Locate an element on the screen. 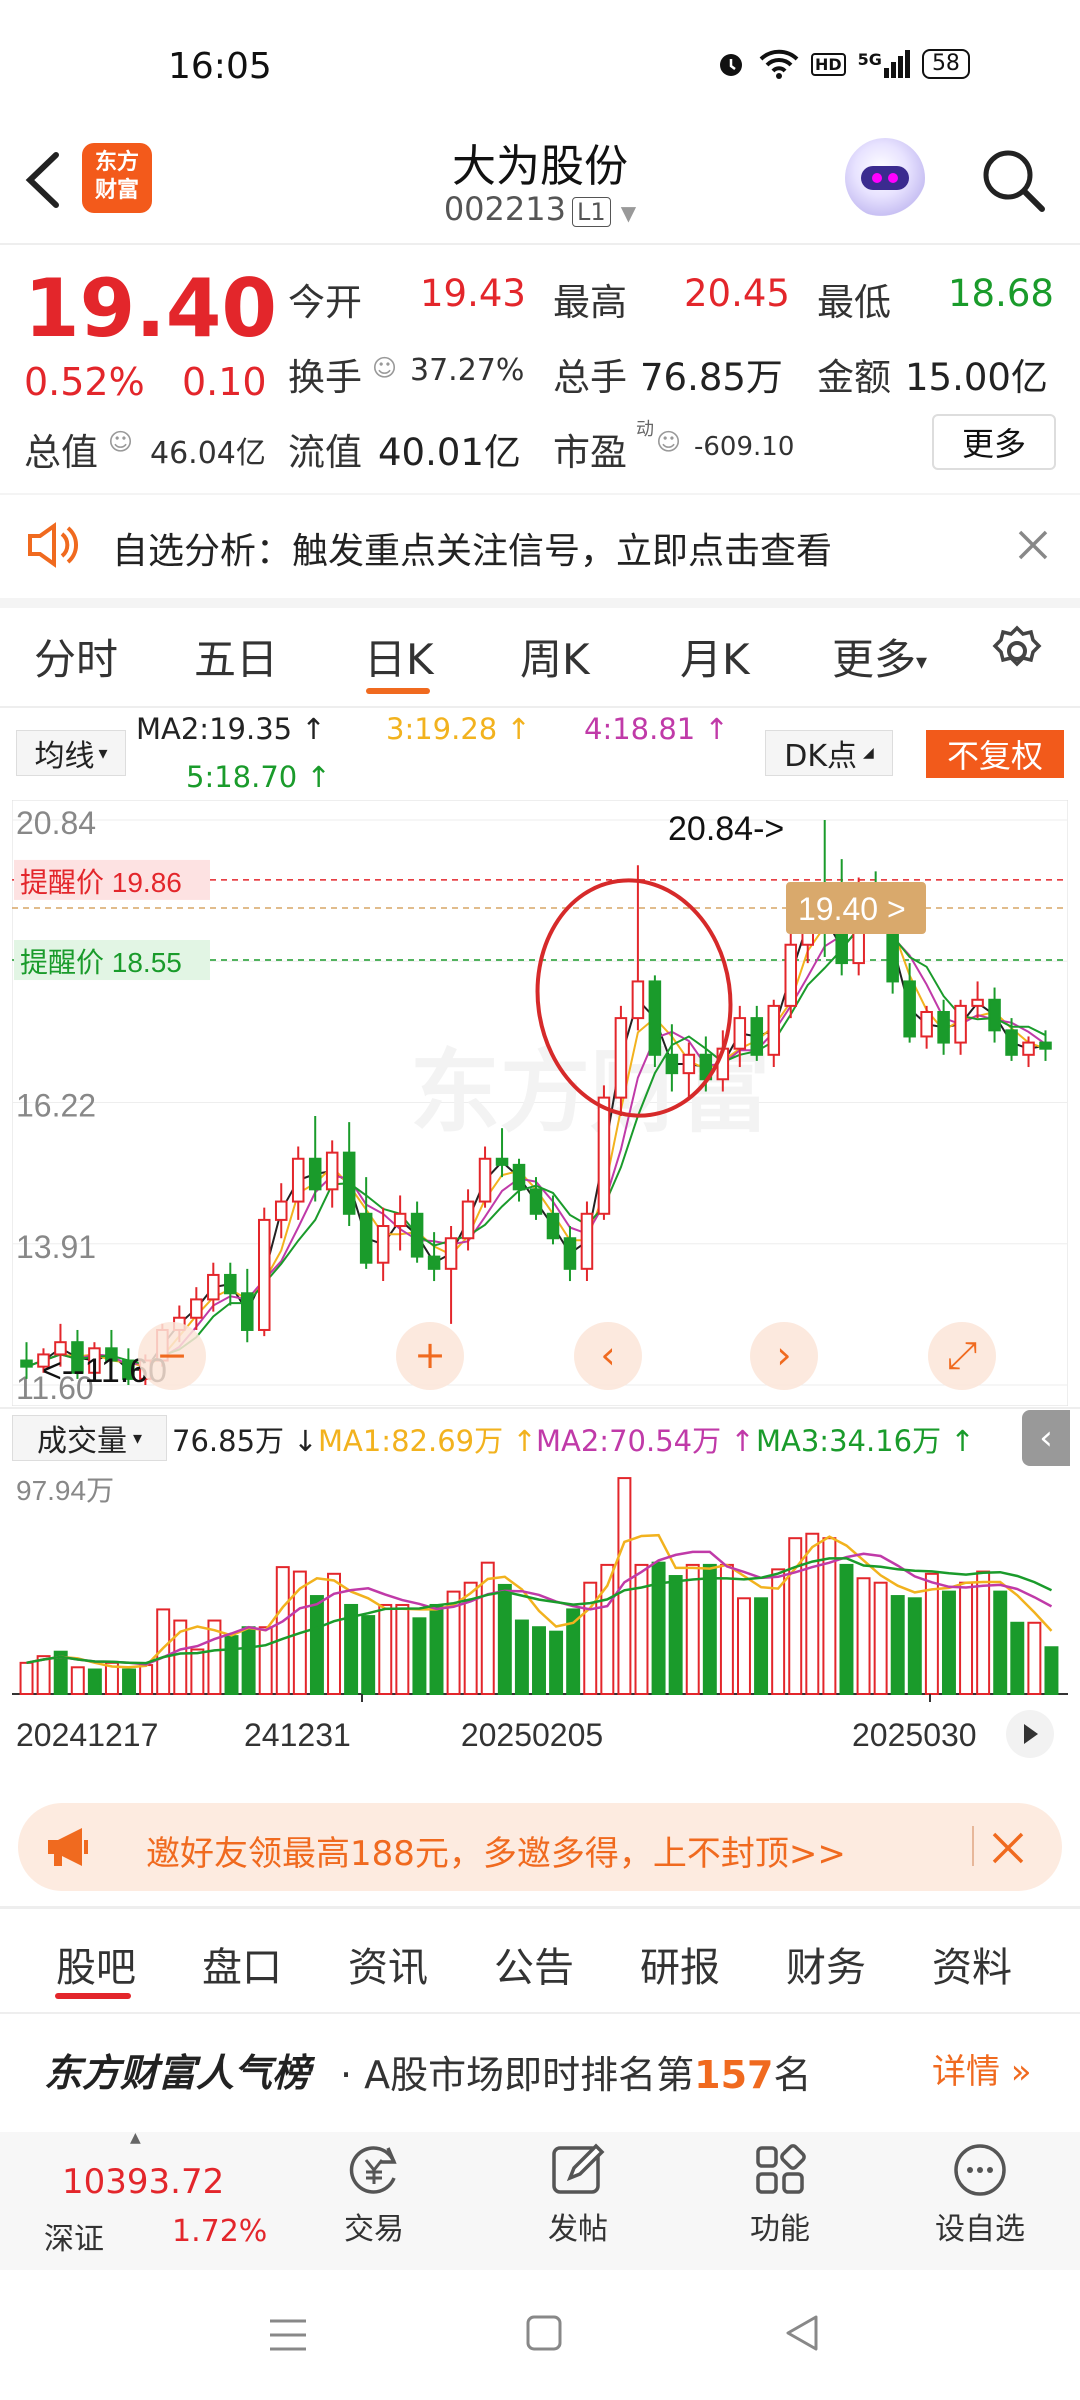 The image size is (1080, 2400). volume-chart: 97.94万 20241217 241231 20250205 2025030 is located at coordinates (540, 1621).